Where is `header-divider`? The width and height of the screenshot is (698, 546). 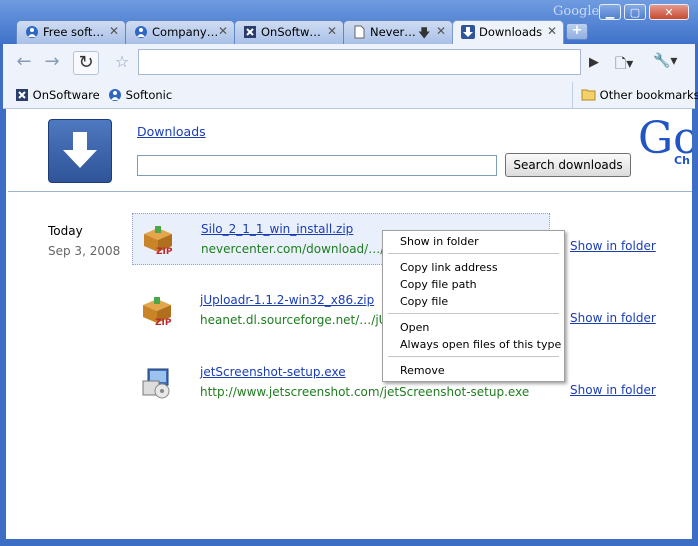
header-divider is located at coordinates (350, 191).